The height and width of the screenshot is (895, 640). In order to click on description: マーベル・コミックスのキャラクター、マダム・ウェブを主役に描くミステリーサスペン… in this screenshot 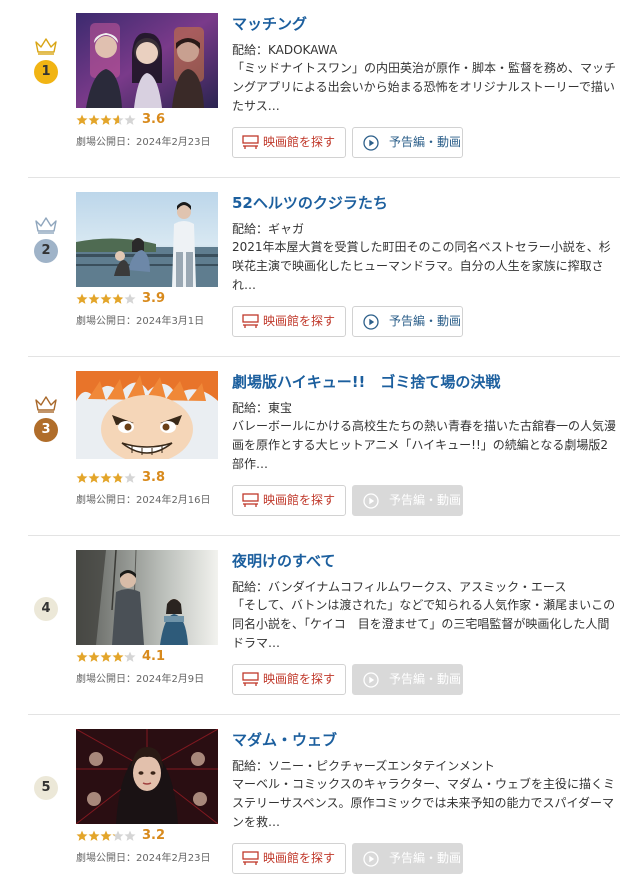, I will do `click(424, 803)`.